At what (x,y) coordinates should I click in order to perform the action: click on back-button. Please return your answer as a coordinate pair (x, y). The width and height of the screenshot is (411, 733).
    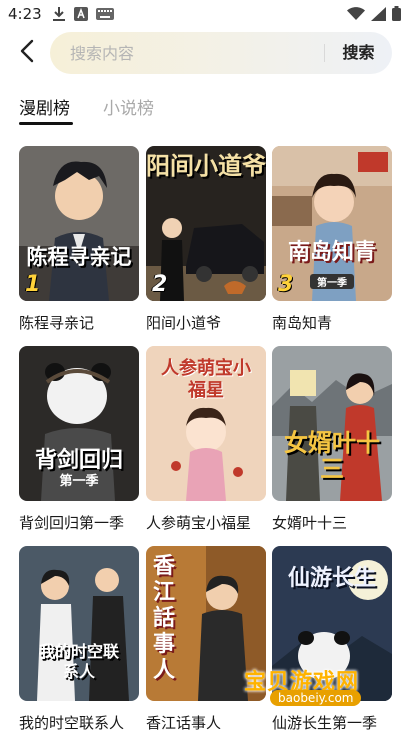
    Looking at the image, I should click on (27, 53).